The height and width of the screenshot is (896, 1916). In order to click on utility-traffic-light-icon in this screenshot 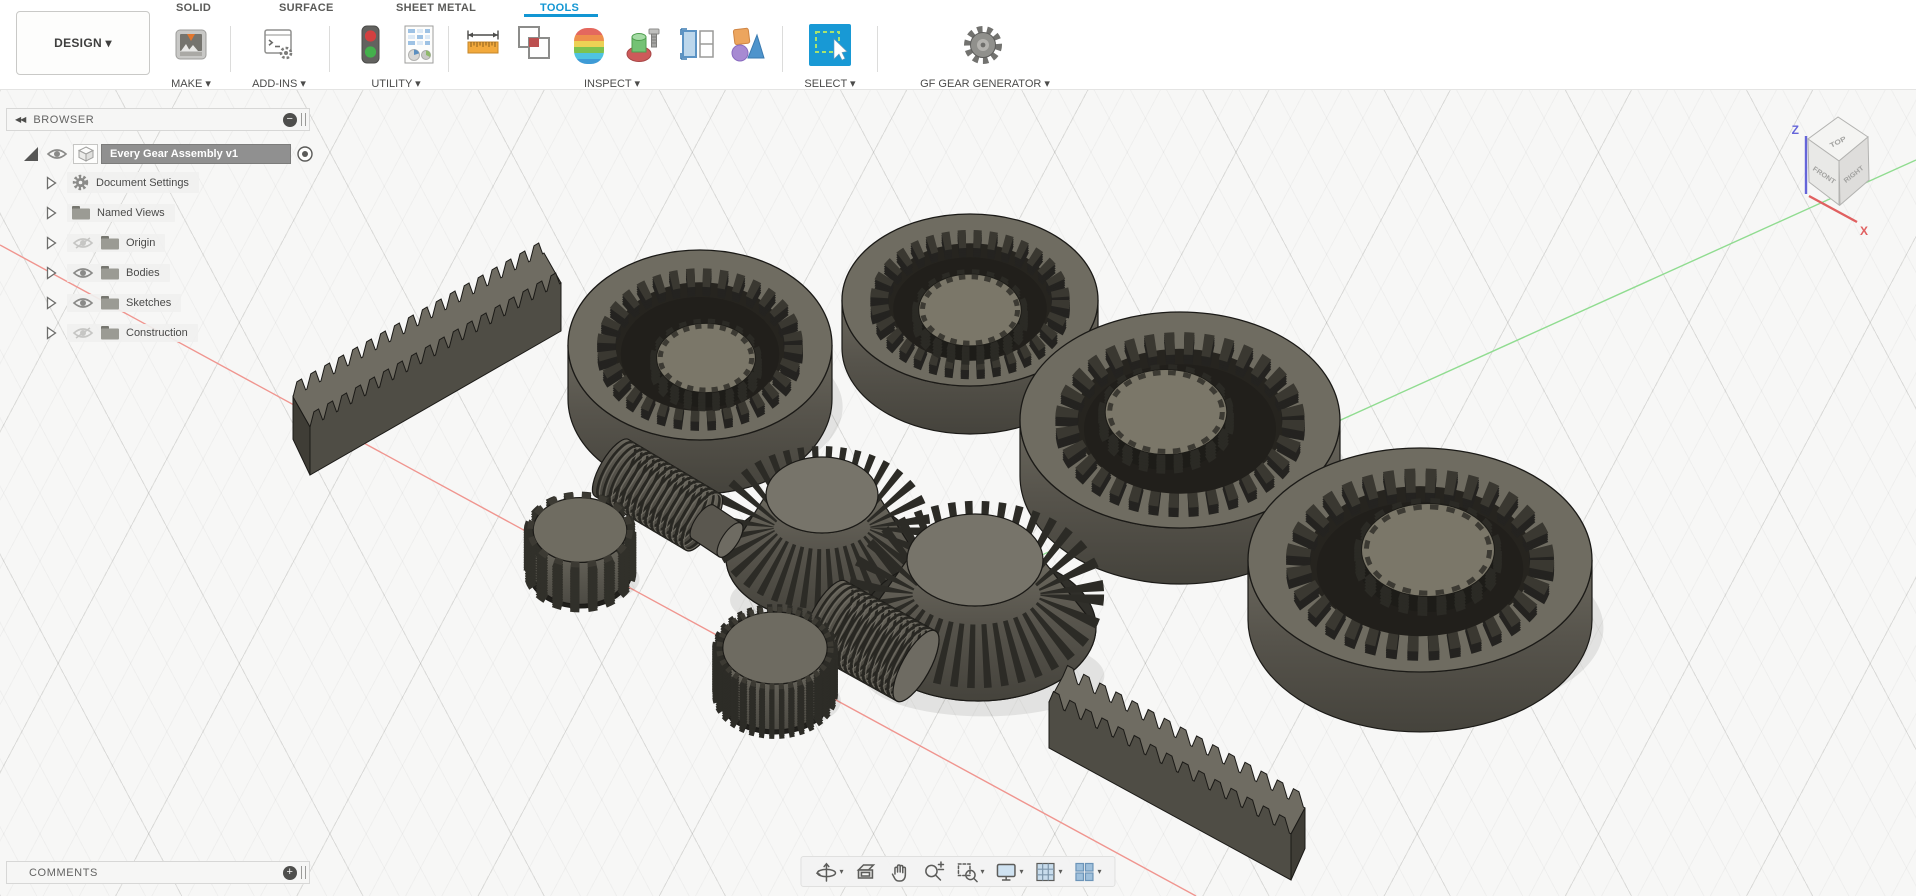, I will do `click(370, 45)`.